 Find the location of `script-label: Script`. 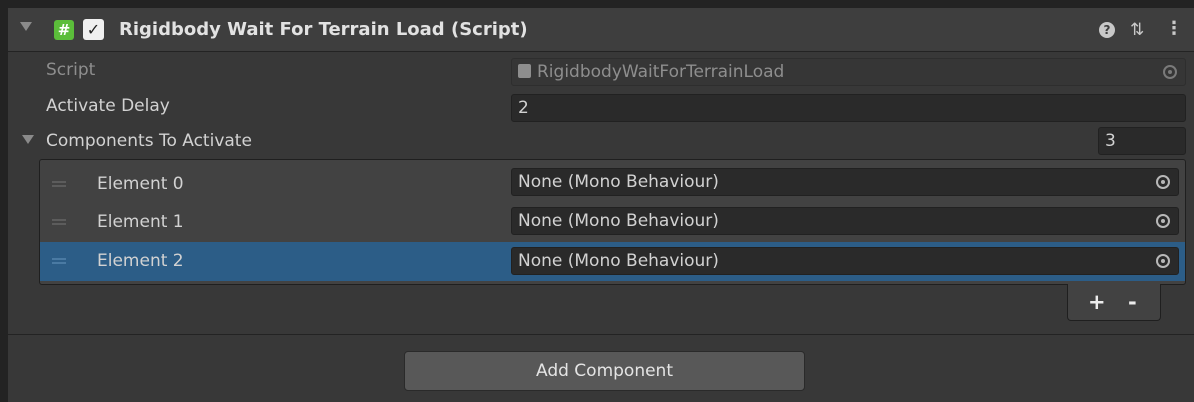

script-label: Script is located at coordinates (71, 70).